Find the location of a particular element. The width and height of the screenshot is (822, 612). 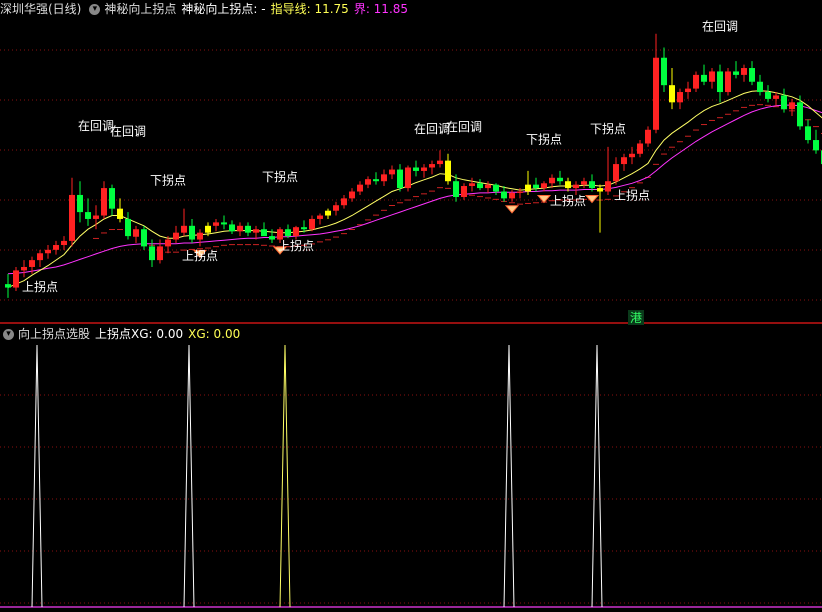

sub-indicator-name: 向上拐点选股 is located at coordinates (54, 334).